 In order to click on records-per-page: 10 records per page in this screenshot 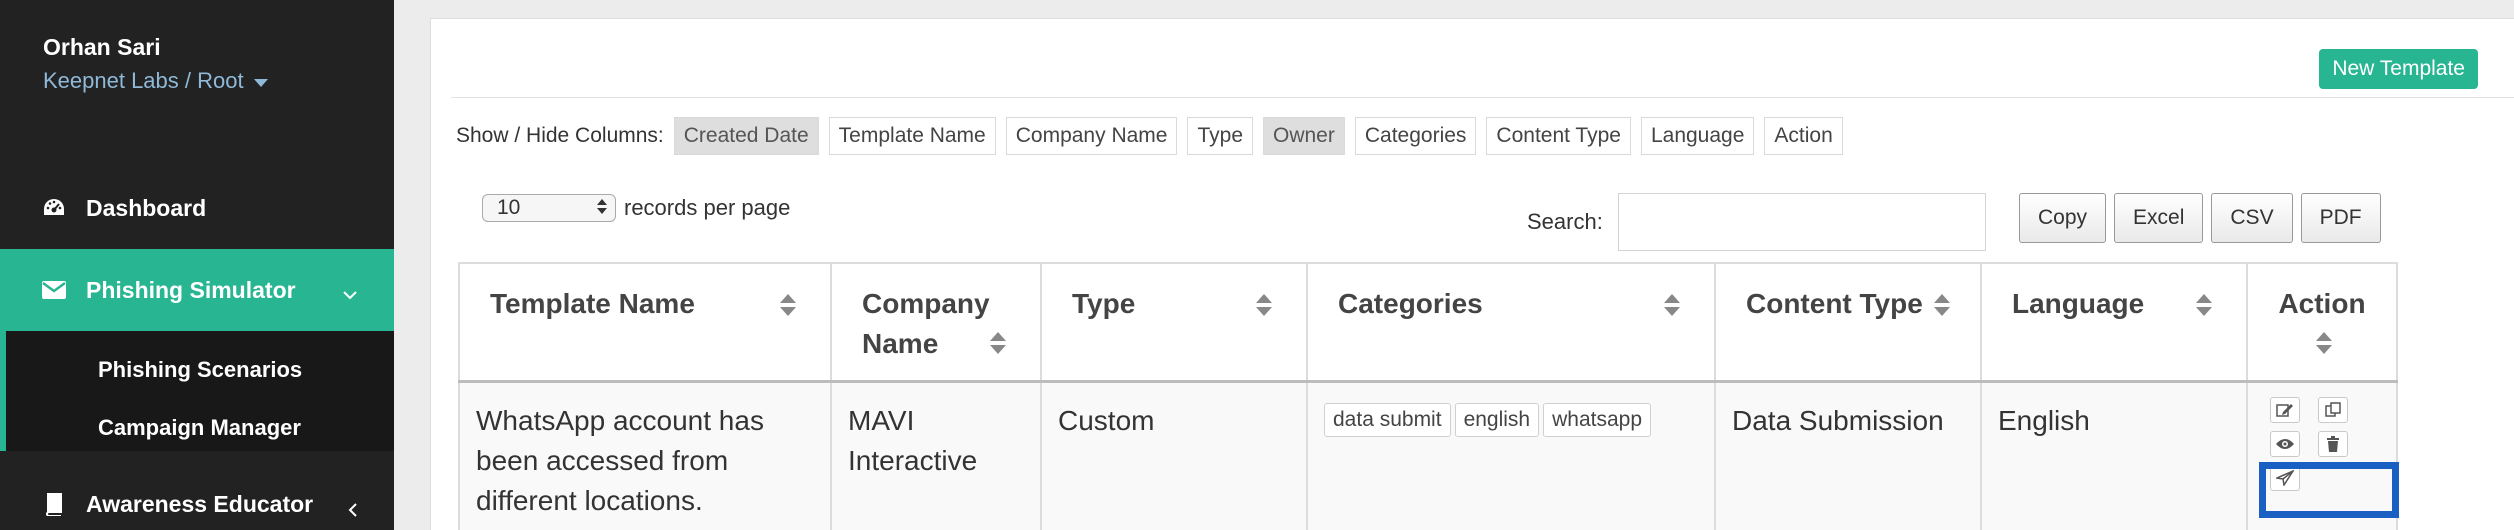, I will do `click(636, 208)`.